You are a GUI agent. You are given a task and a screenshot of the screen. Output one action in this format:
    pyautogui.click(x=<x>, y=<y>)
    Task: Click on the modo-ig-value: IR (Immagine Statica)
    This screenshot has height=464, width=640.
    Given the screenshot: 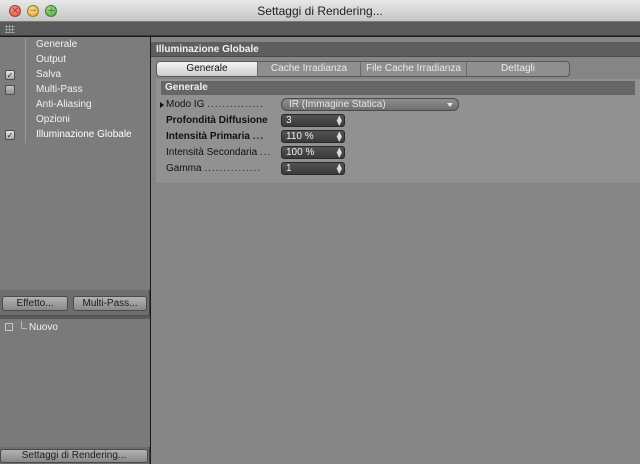 What is the action you would take?
    pyautogui.click(x=337, y=104)
    